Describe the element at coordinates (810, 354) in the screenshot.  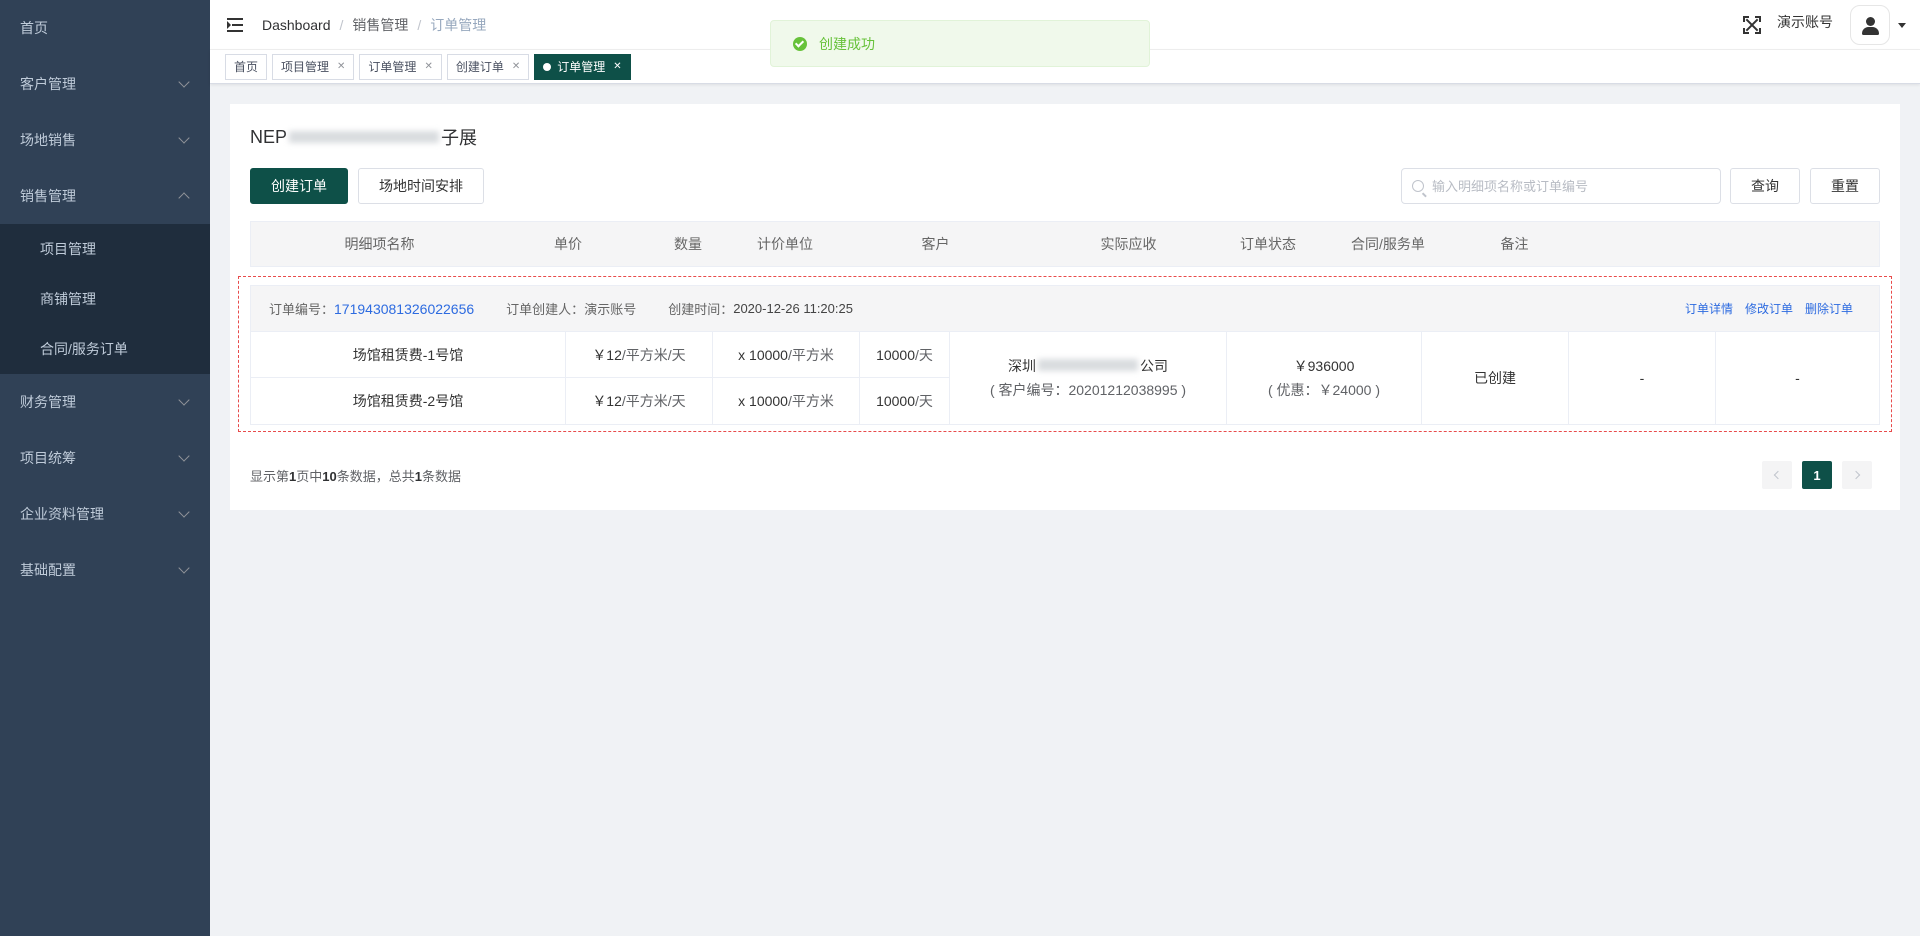
I see `qty-unit: /平方米` at that location.